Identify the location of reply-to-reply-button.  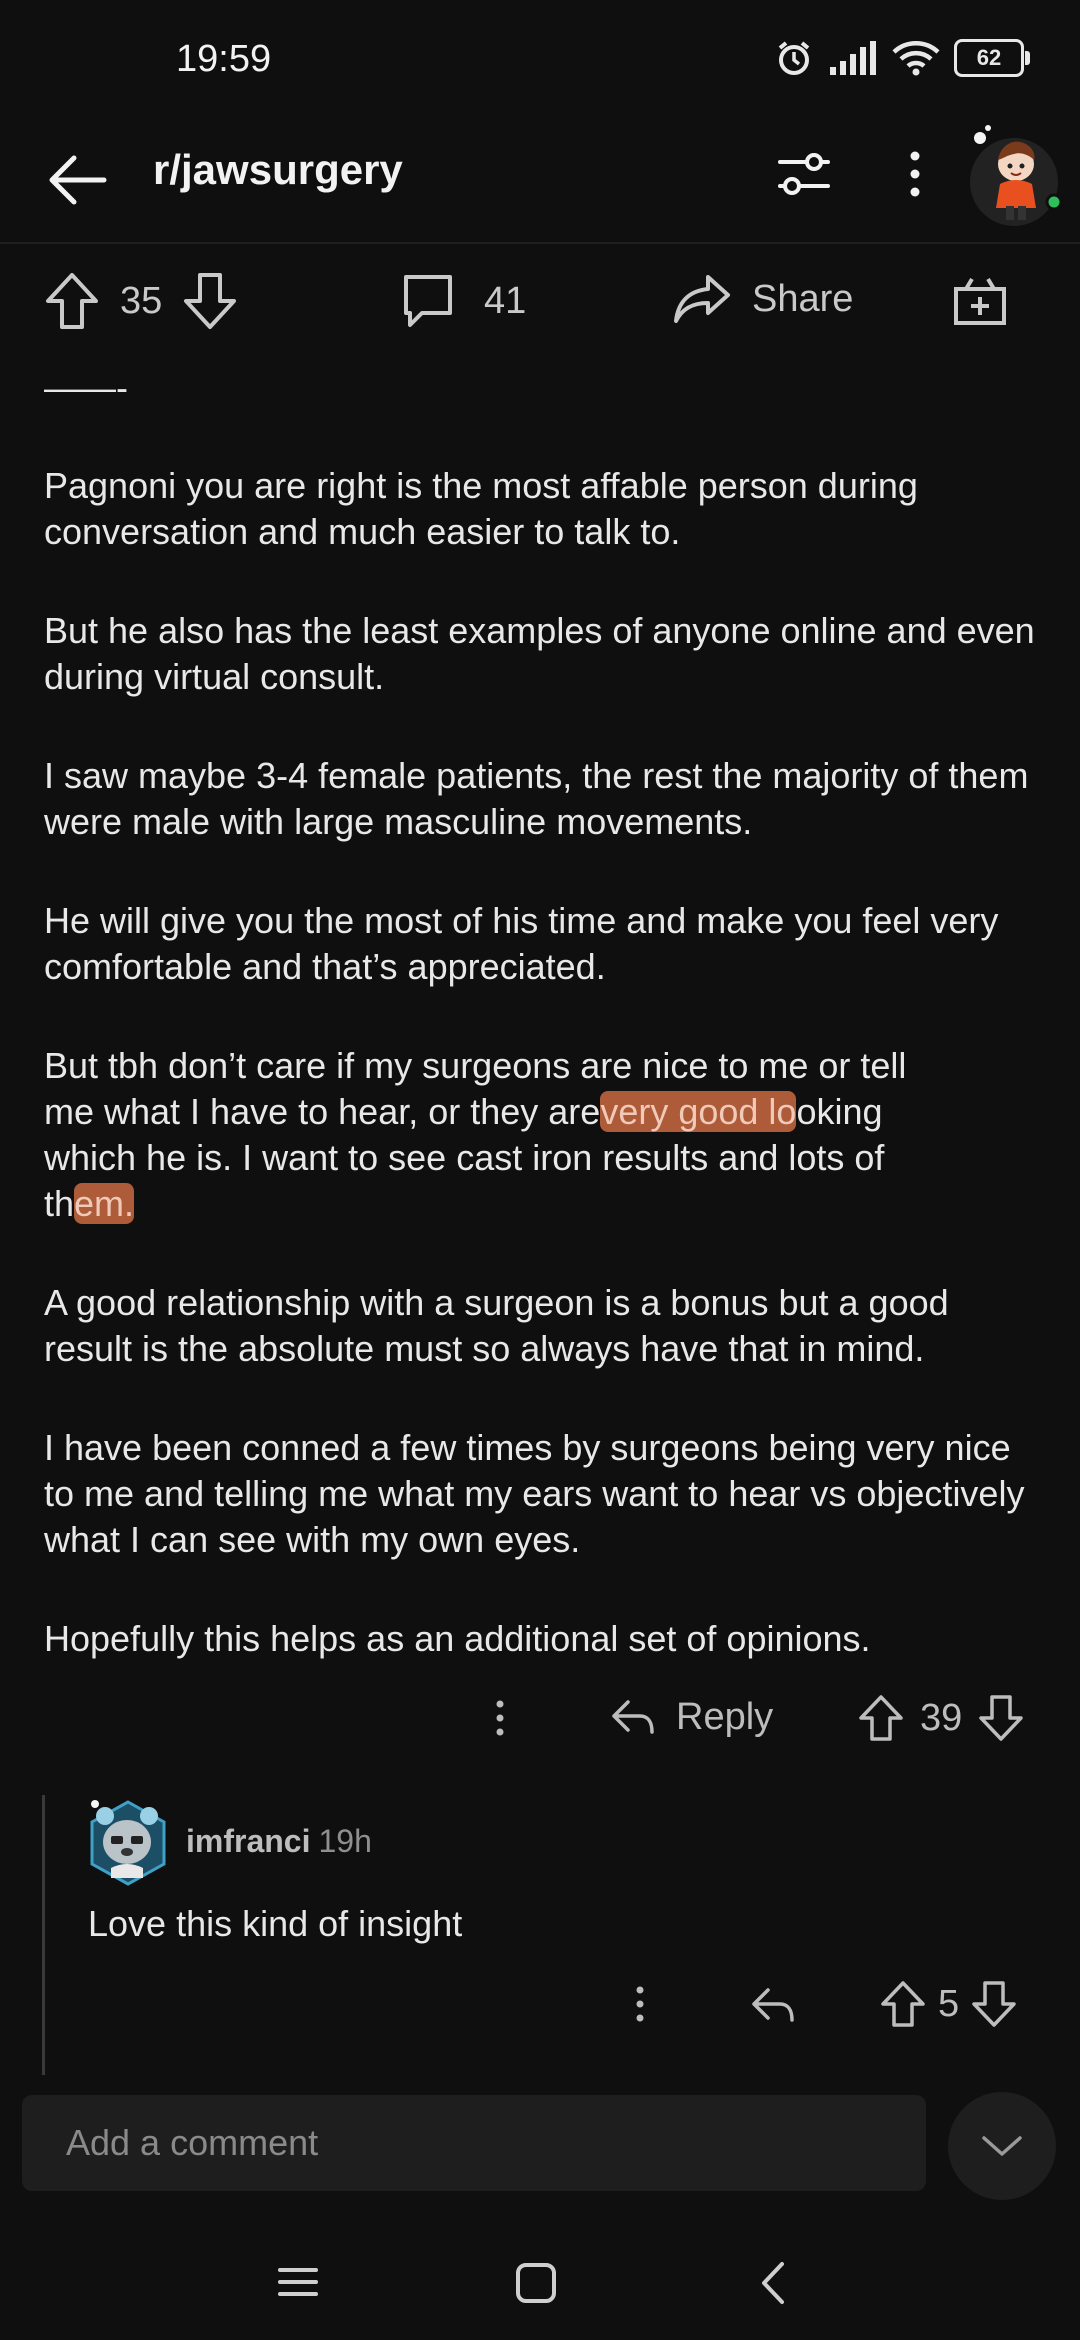
(773, 2005).